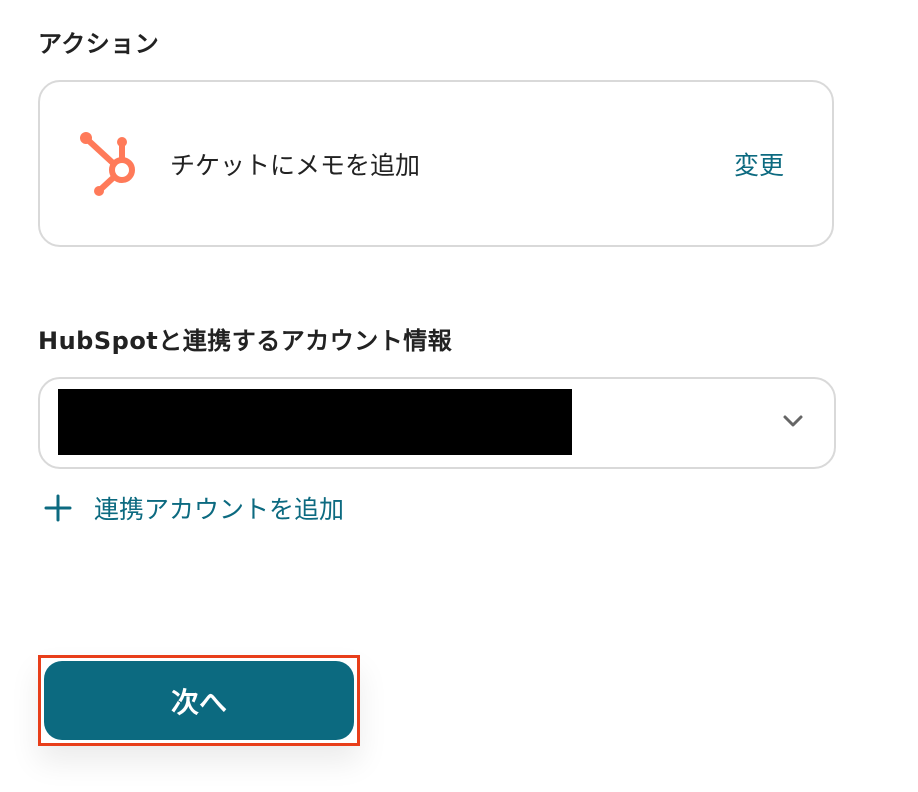 This screenshot has width=918, height=792. I want to click on next-button: 次へ, so click(199, 700).